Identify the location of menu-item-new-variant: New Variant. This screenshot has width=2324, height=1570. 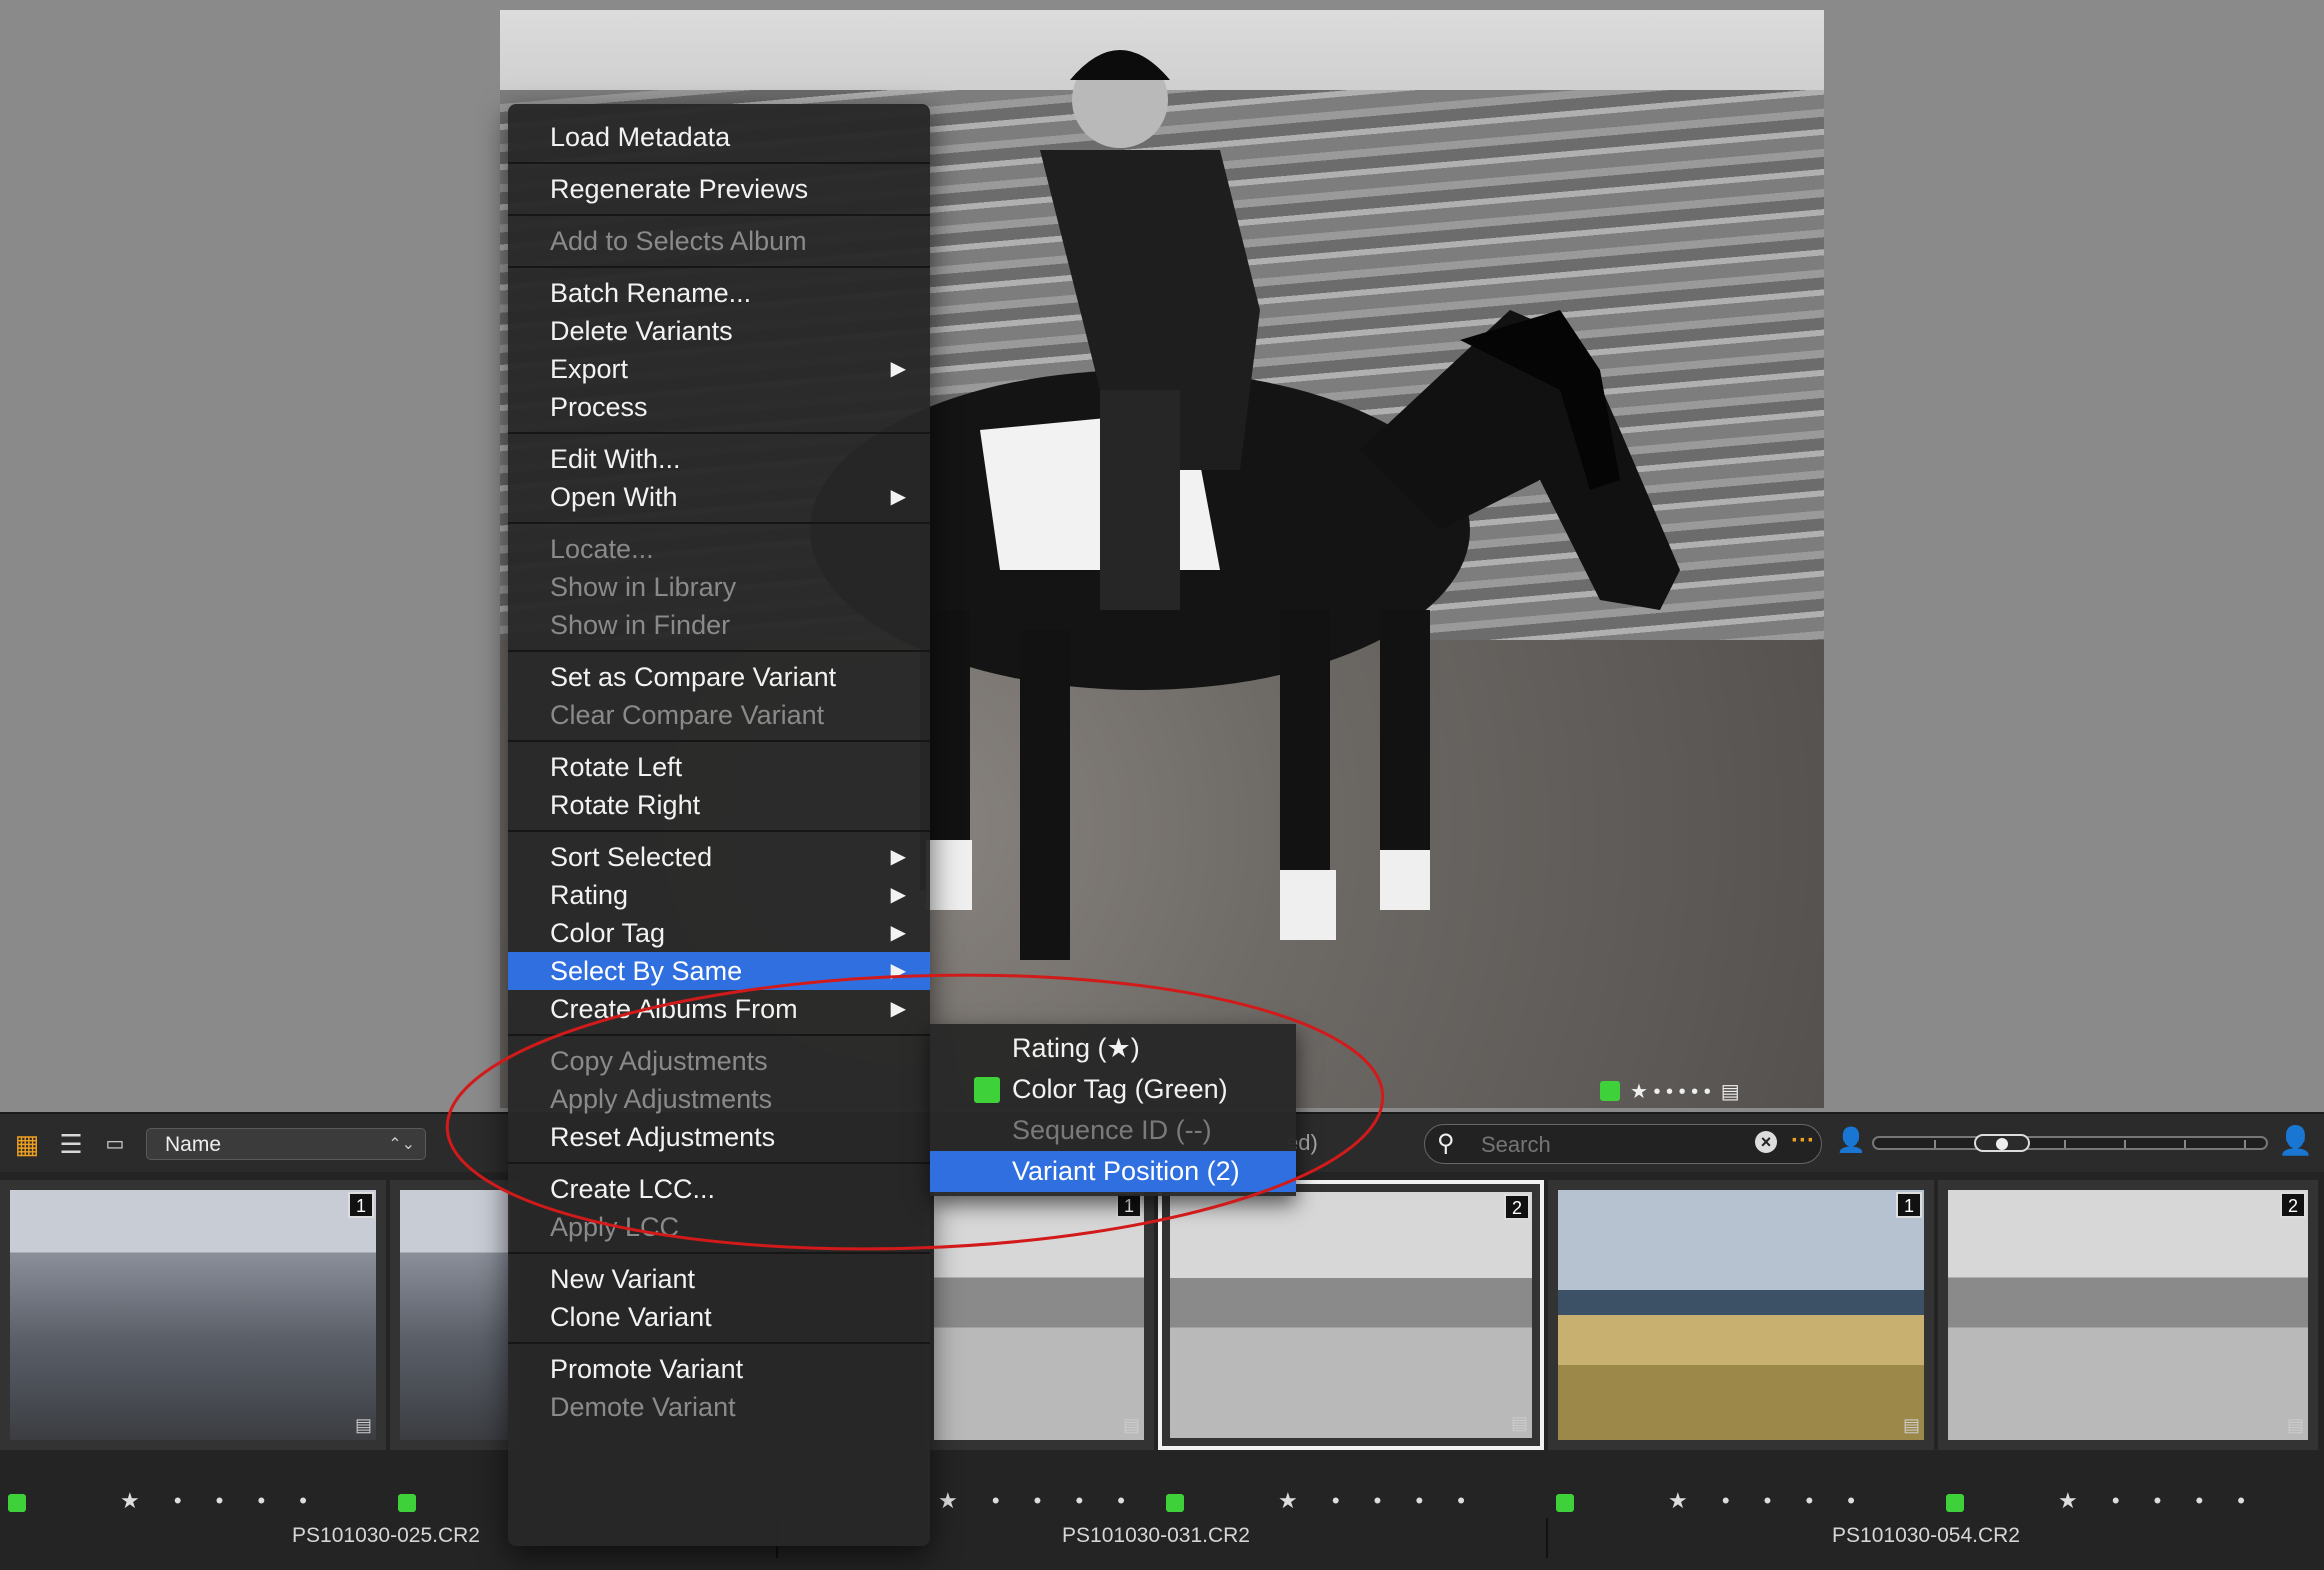
(719, 1279).